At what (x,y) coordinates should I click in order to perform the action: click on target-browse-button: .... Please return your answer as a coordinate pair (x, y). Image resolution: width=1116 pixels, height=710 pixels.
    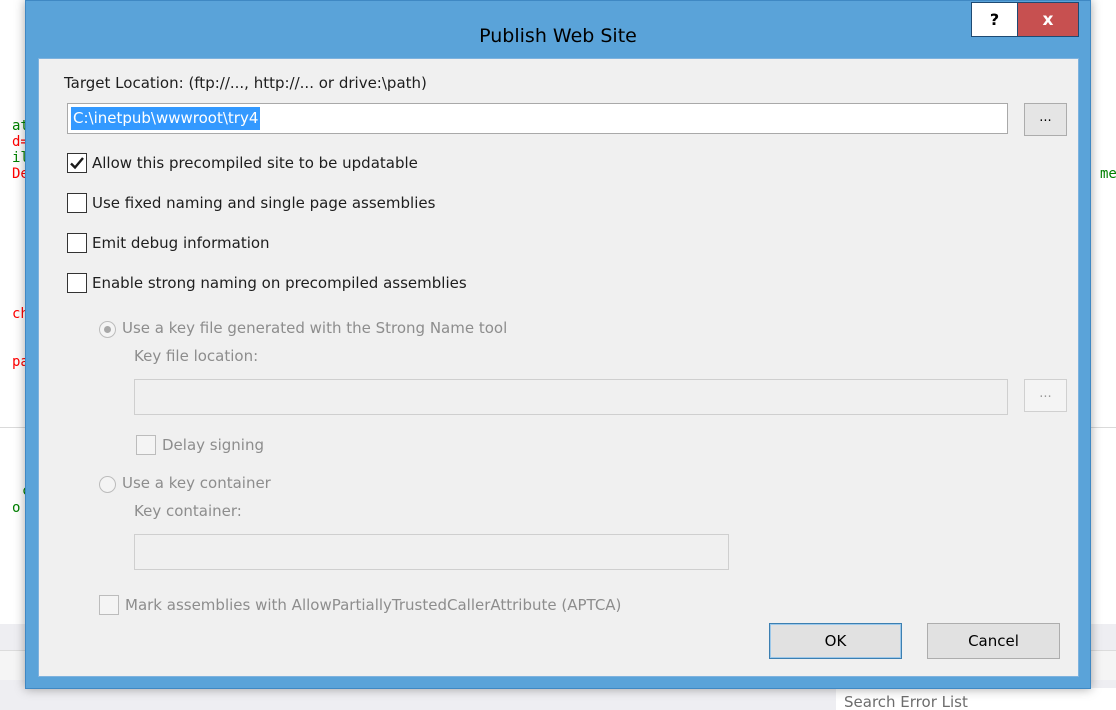
    Looking at the image, I should click on (1045, 119).